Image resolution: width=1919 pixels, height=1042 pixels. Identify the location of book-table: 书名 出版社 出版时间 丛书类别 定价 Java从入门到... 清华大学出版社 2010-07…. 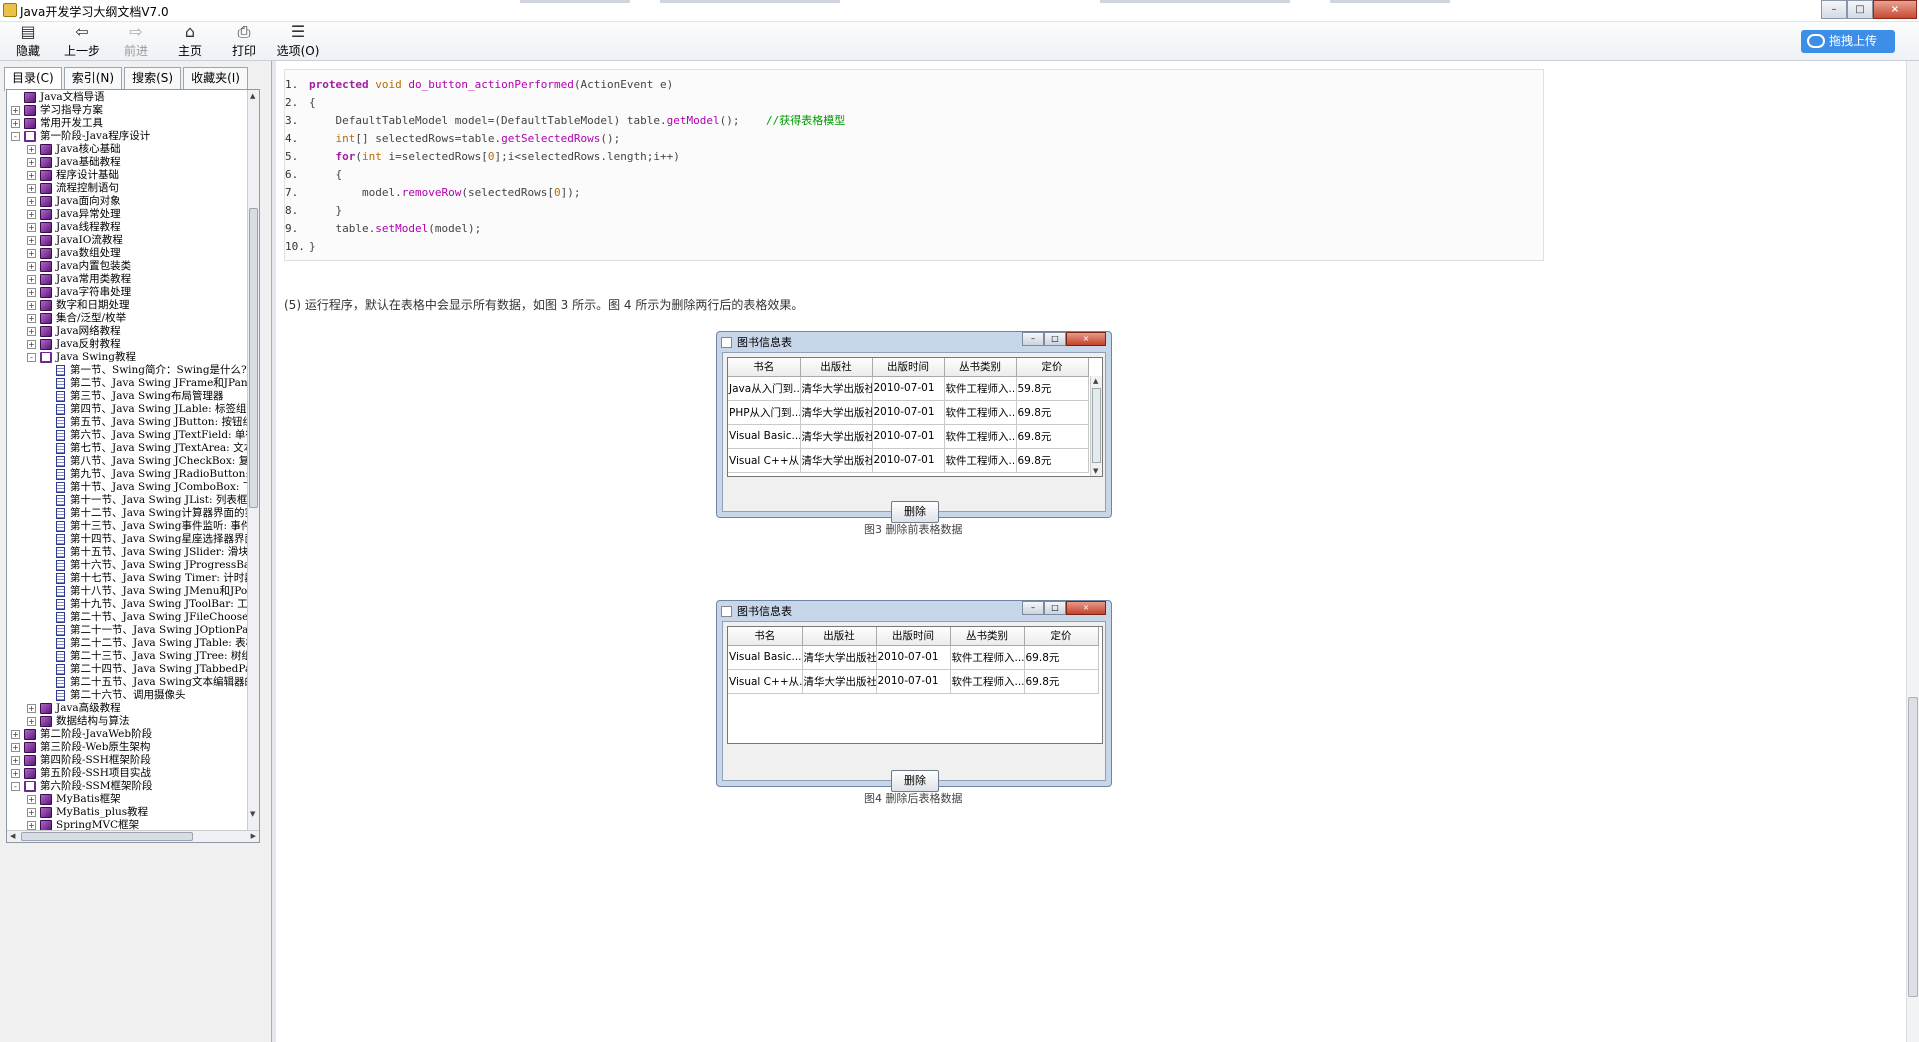
(915, 417).